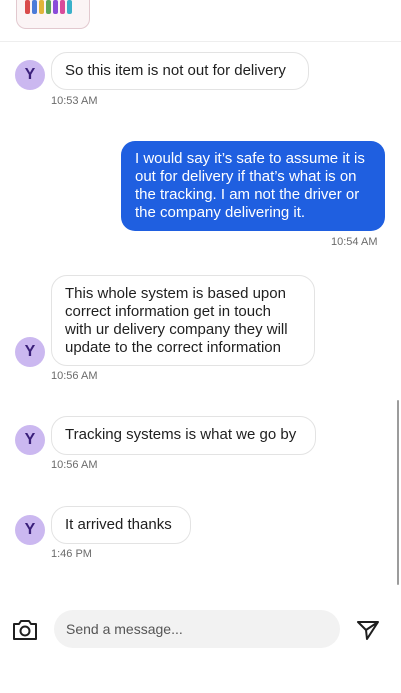  I want to click on message-line: the company delivering it., so click(220, 212).